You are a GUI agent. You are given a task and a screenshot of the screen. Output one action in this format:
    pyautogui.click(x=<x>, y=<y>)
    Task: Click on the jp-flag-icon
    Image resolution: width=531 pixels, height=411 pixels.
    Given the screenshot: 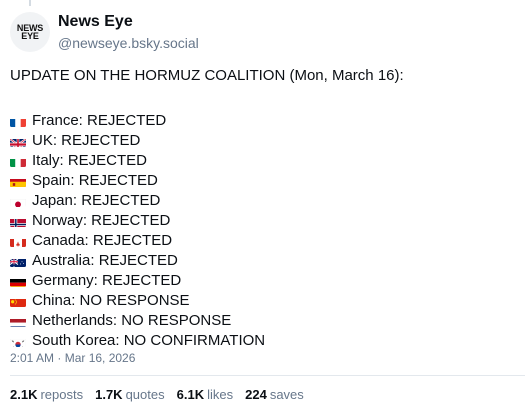 What is the action you would take?
    pyautogui.click(x=18, y=201)
    